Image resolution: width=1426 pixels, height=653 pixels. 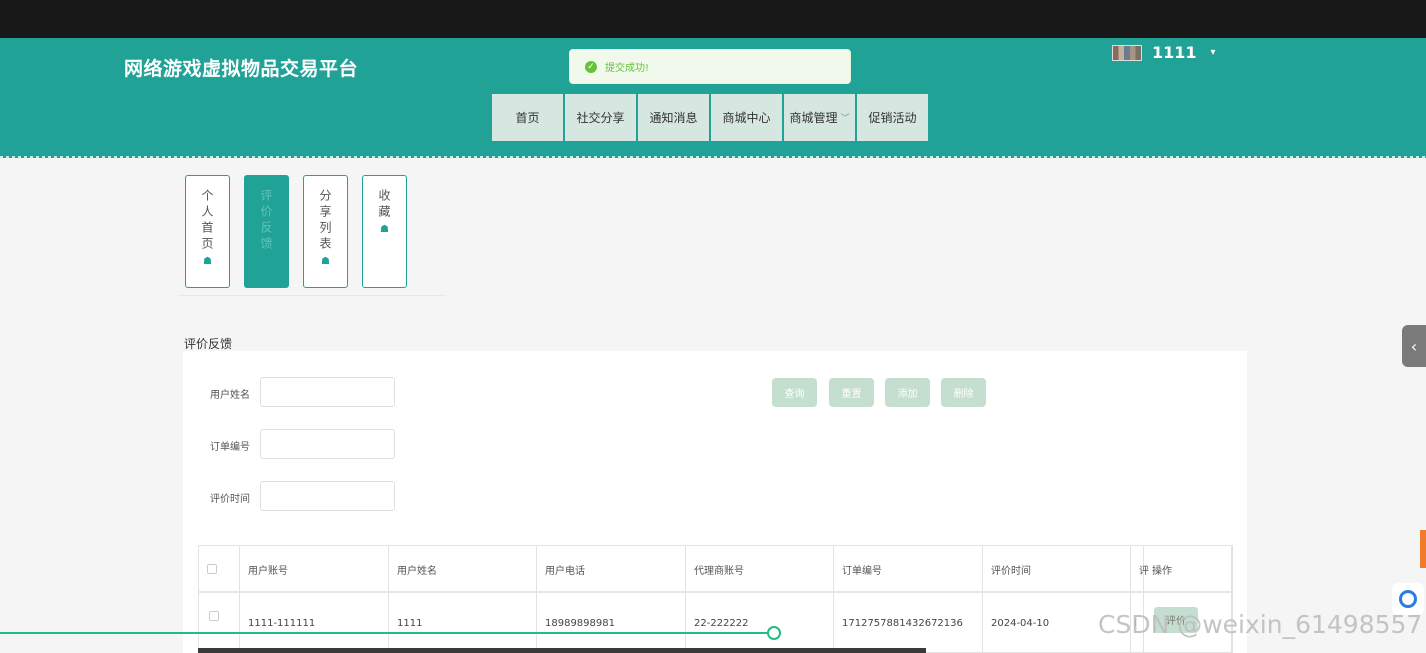 I want to click on progress-knob, so click(x=774, y=633).